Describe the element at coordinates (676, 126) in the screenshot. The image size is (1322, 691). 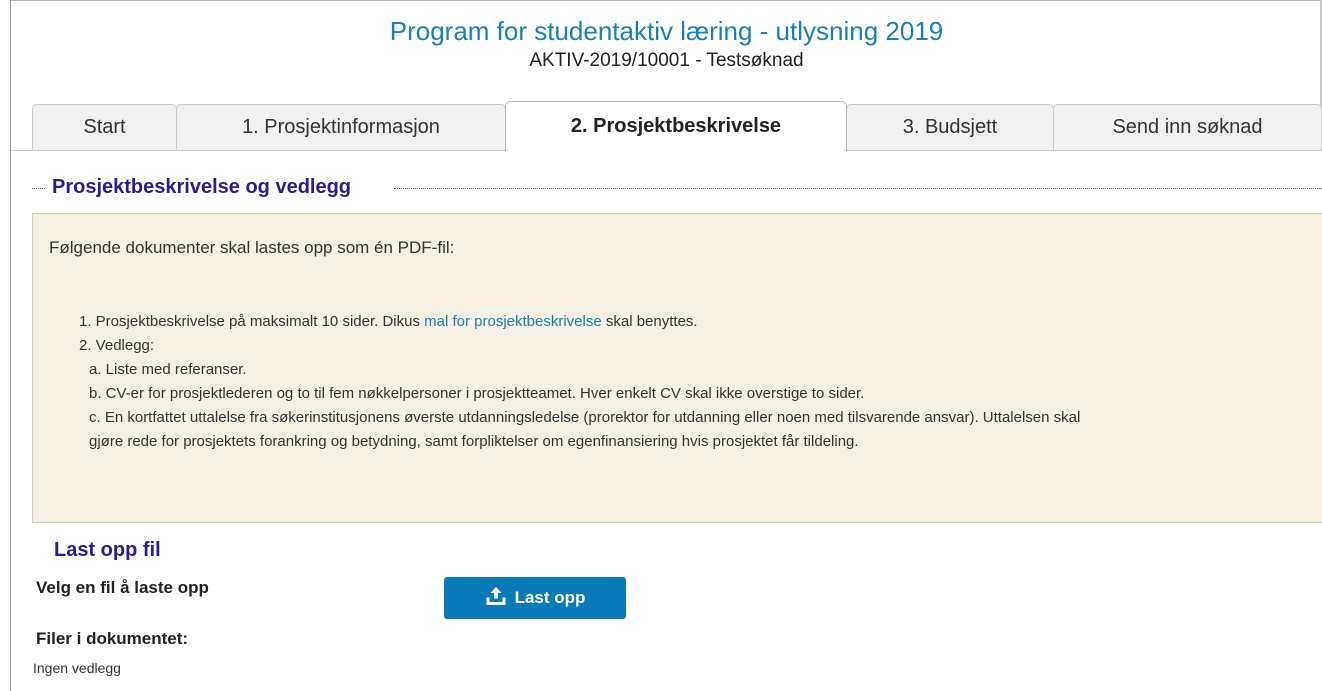
I see `tab-prosjektbeskrivelse: 2. Prosjektbeskrivelse` at that location.